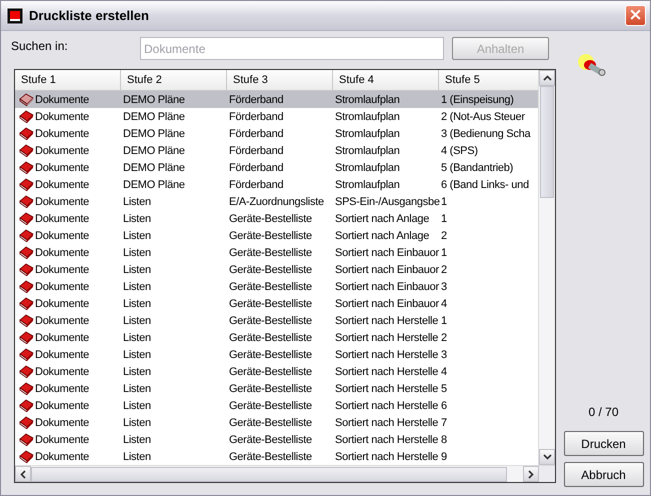  What do you see at coordinates (382, 218) in the screenshot?
I see `table-cell: Sortiert nach Anlage` at bounding box center [382, 218].